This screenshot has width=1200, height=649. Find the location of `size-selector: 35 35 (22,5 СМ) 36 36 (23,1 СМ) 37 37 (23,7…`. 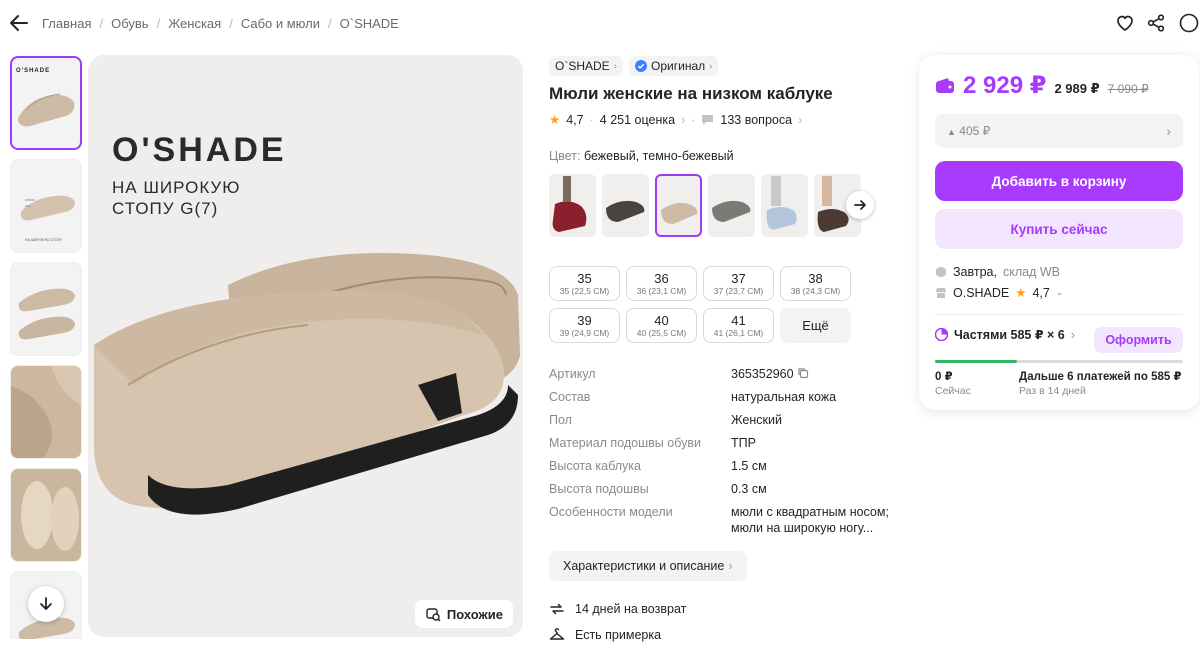

size-selector: 35 35 (22,5 СМ) 36 36 (23,1 СМ) 37 37 (23,7… is located at coordinates (704, 304).